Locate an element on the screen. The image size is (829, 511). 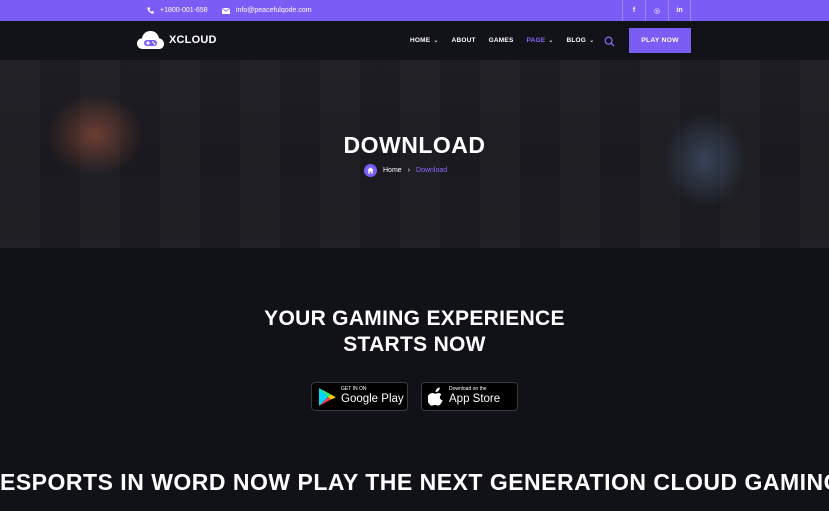
nav-menu: HOME ⌄ ABOUT GAMES PAGE ⌄ BLOG ⌄ is located at coordinates (508, 40).